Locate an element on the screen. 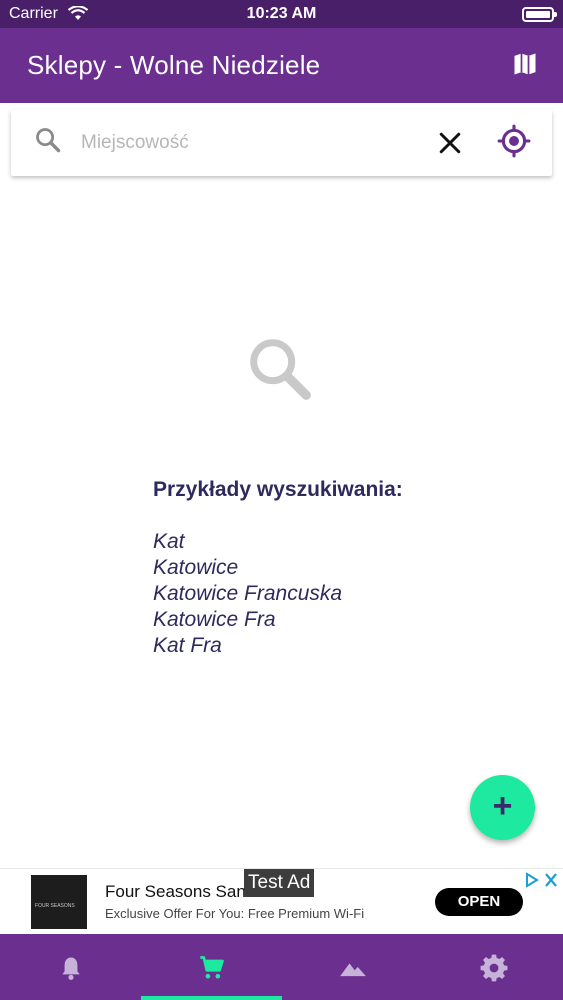  cart-icon is located at coordinates (212, 967).